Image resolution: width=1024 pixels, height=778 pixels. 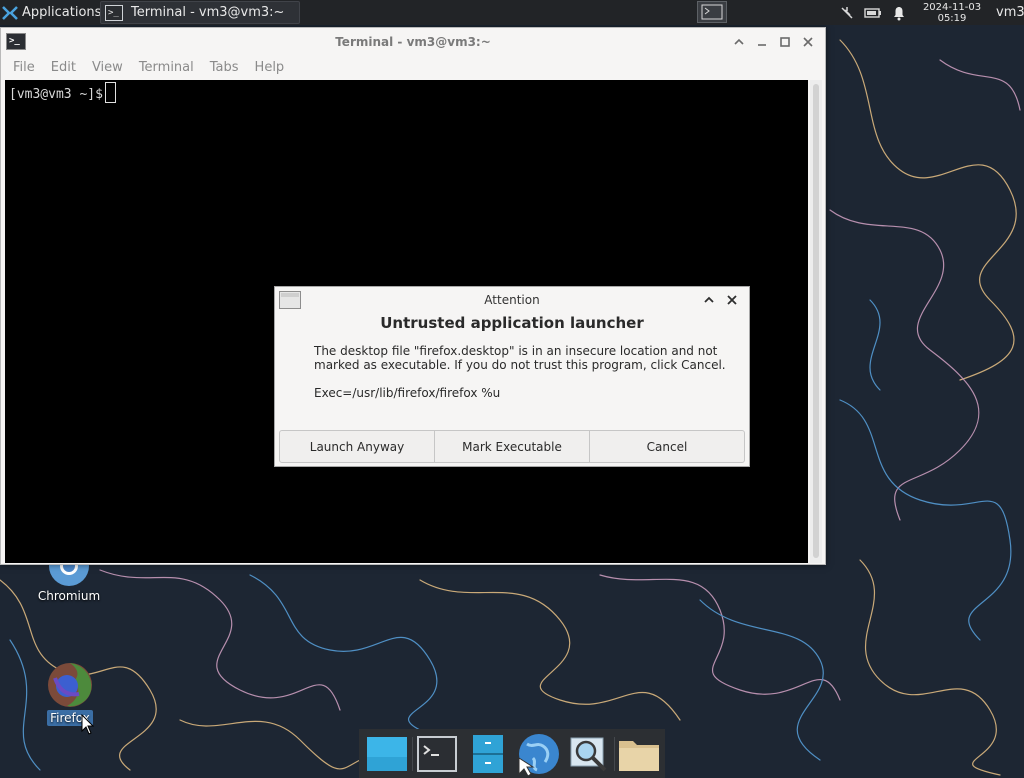 I want to click on cancel-button: Cancel, so click(x=667, y=446).